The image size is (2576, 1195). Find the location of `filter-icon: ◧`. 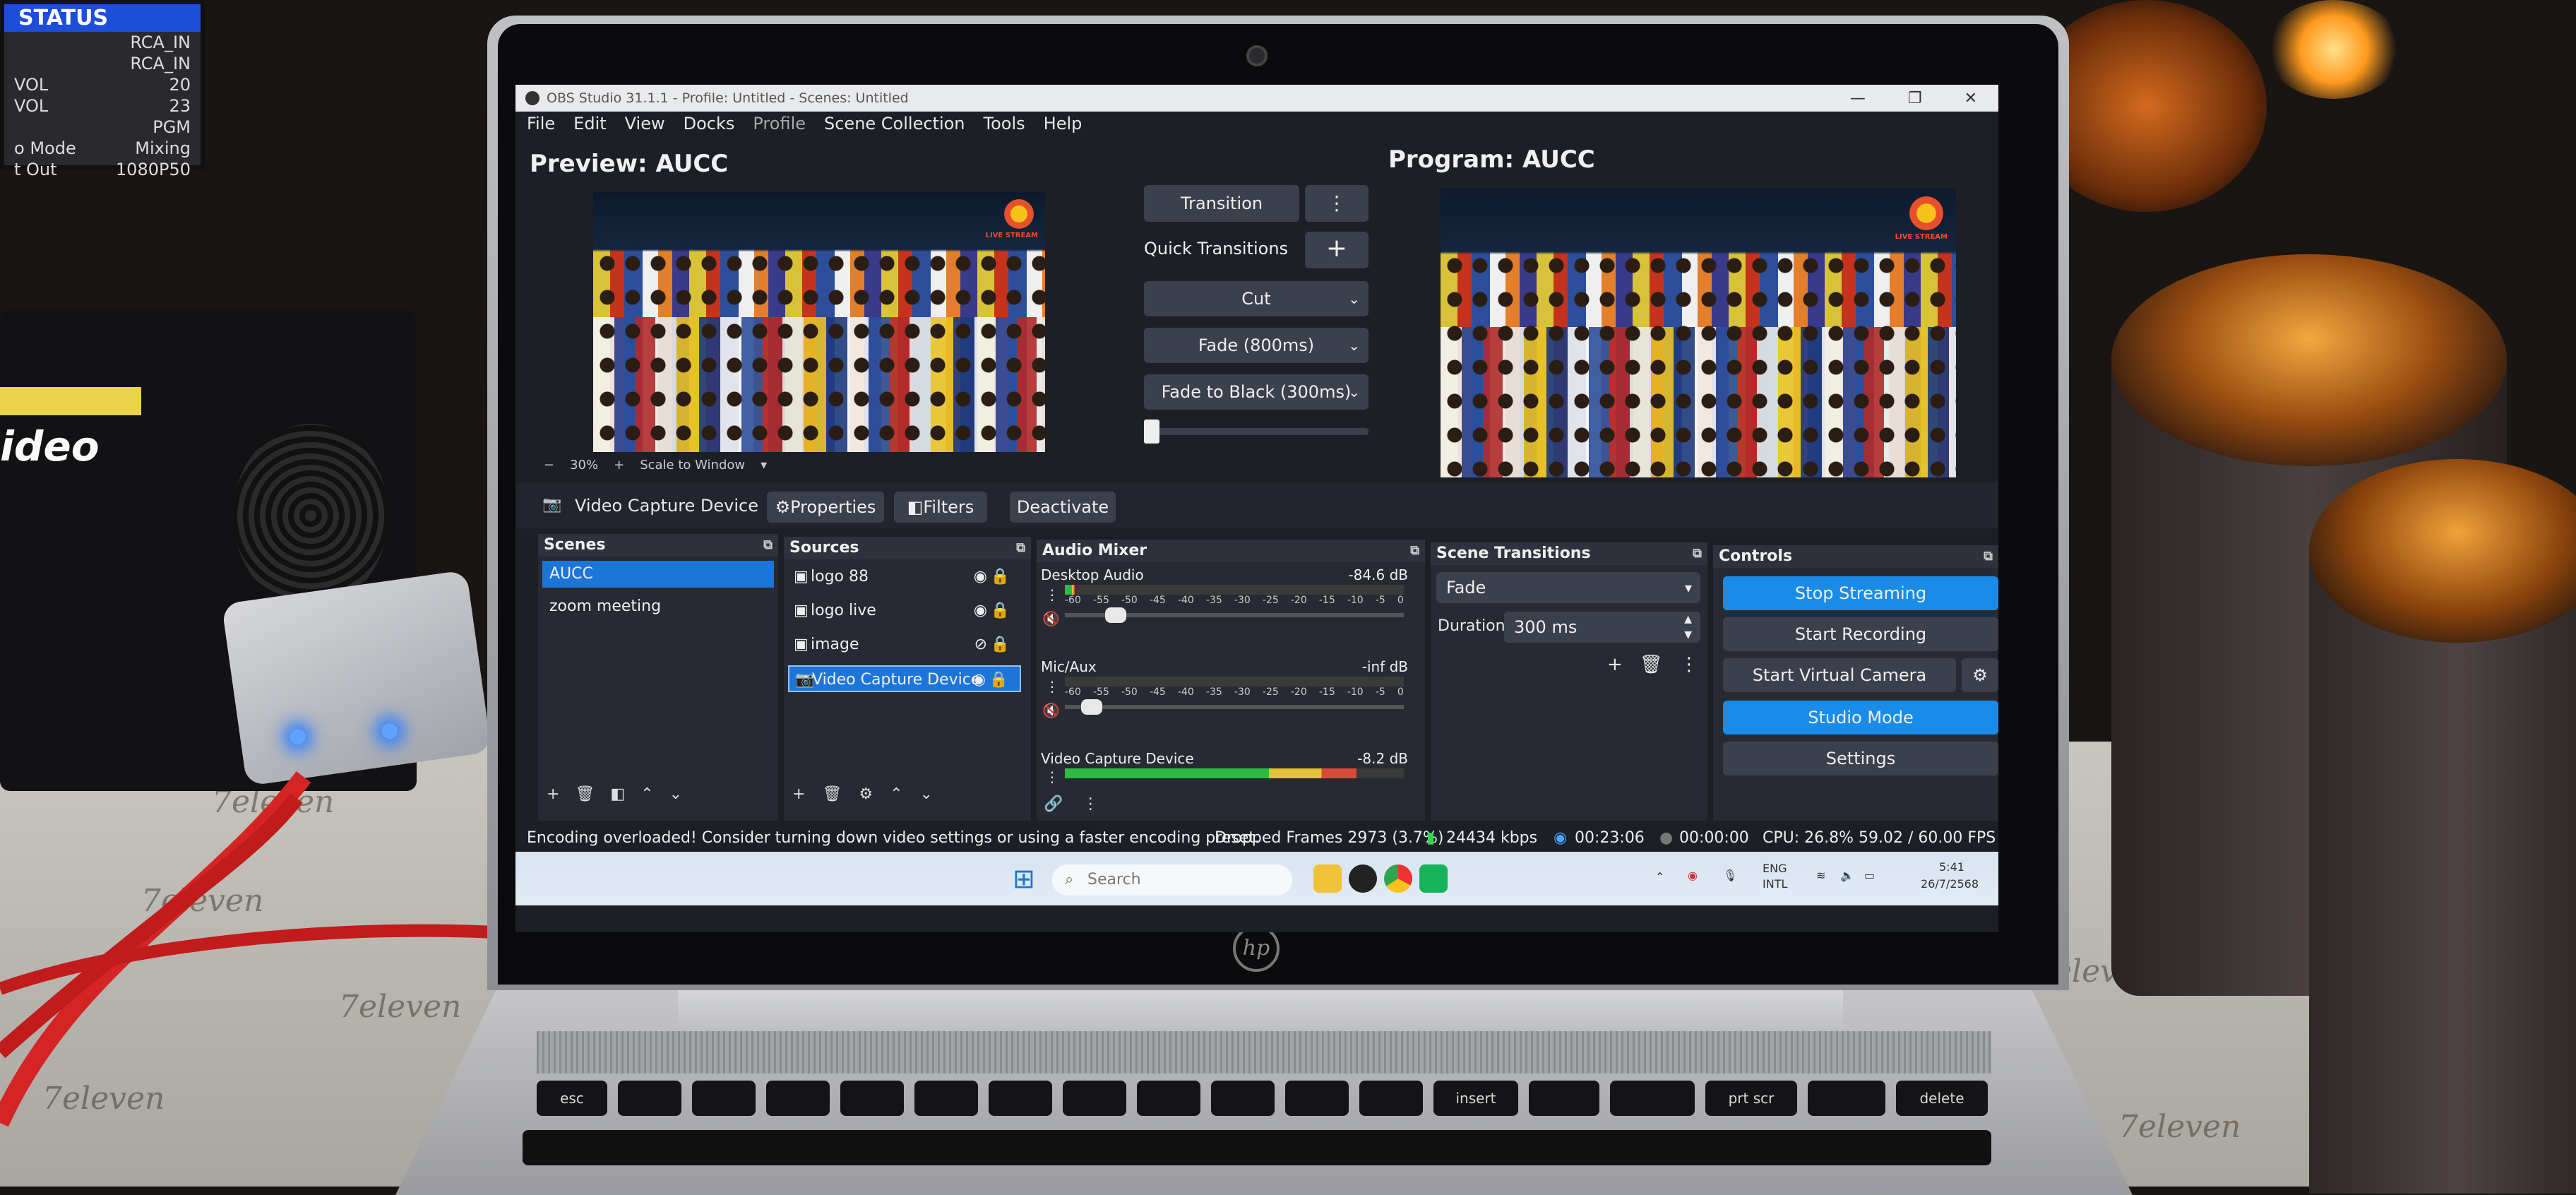

filter-icon: ◧ is located at coordinates (617, 794).